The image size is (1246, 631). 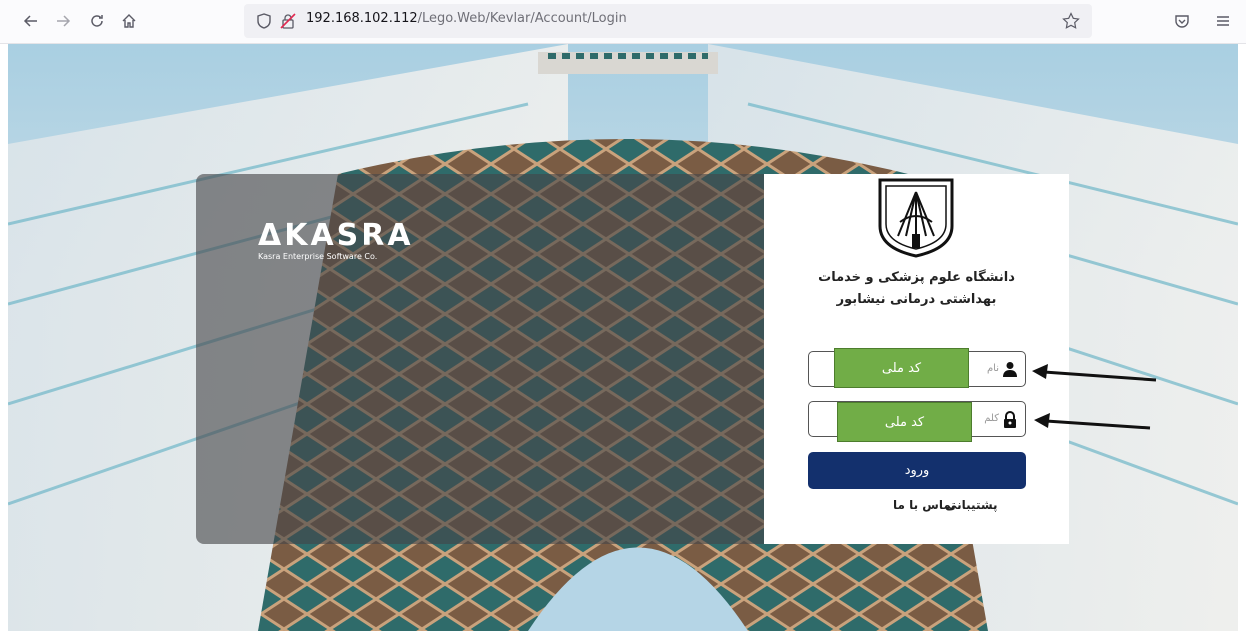 I want to click on kasra-logo: ΔKASRA Kasra Enterprise Software Co., so click(x=336, y=240).